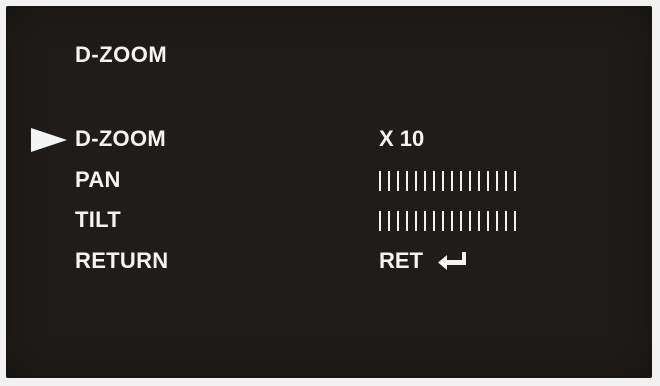 This screenshot has width=660, height=386. I want to click on menu-item-d-zoom: D-ZOOM X 10, so click(329, 139).